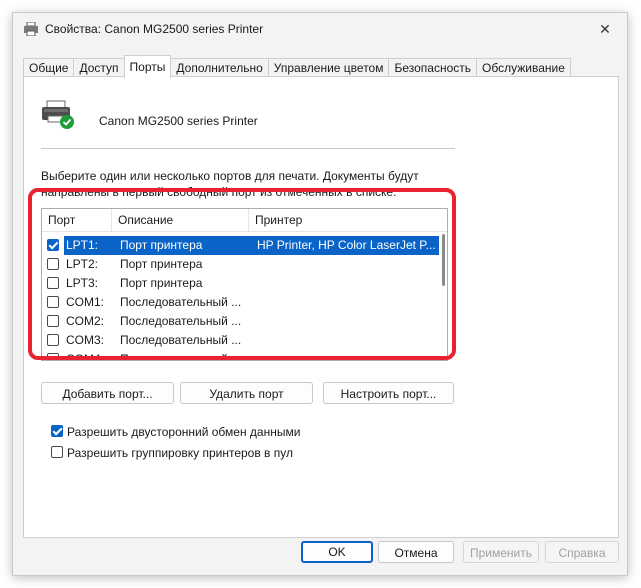  Describe the element at coordinates (57, 452) in the screenshot. I see `pooling-checkbox` at that location.